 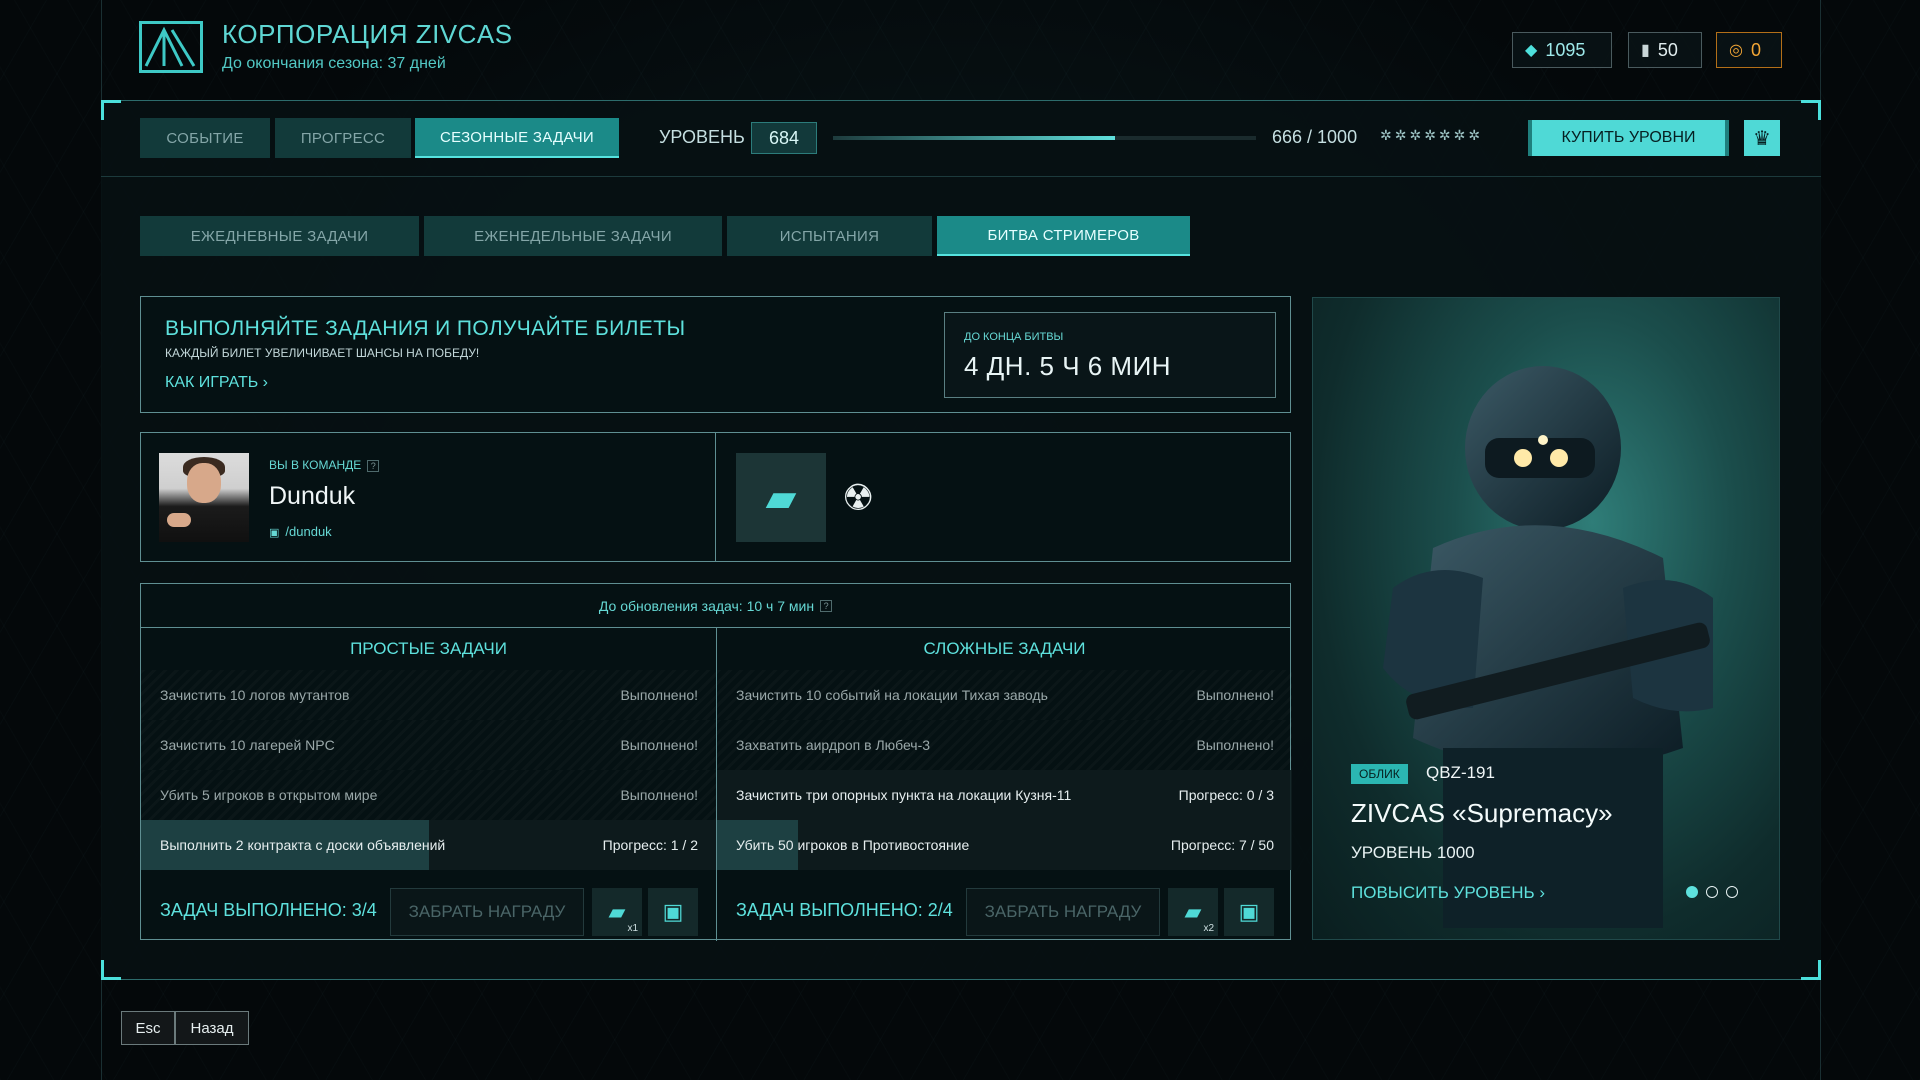 I want to click on crate-icon: ▣, so click(x=673, y=912).